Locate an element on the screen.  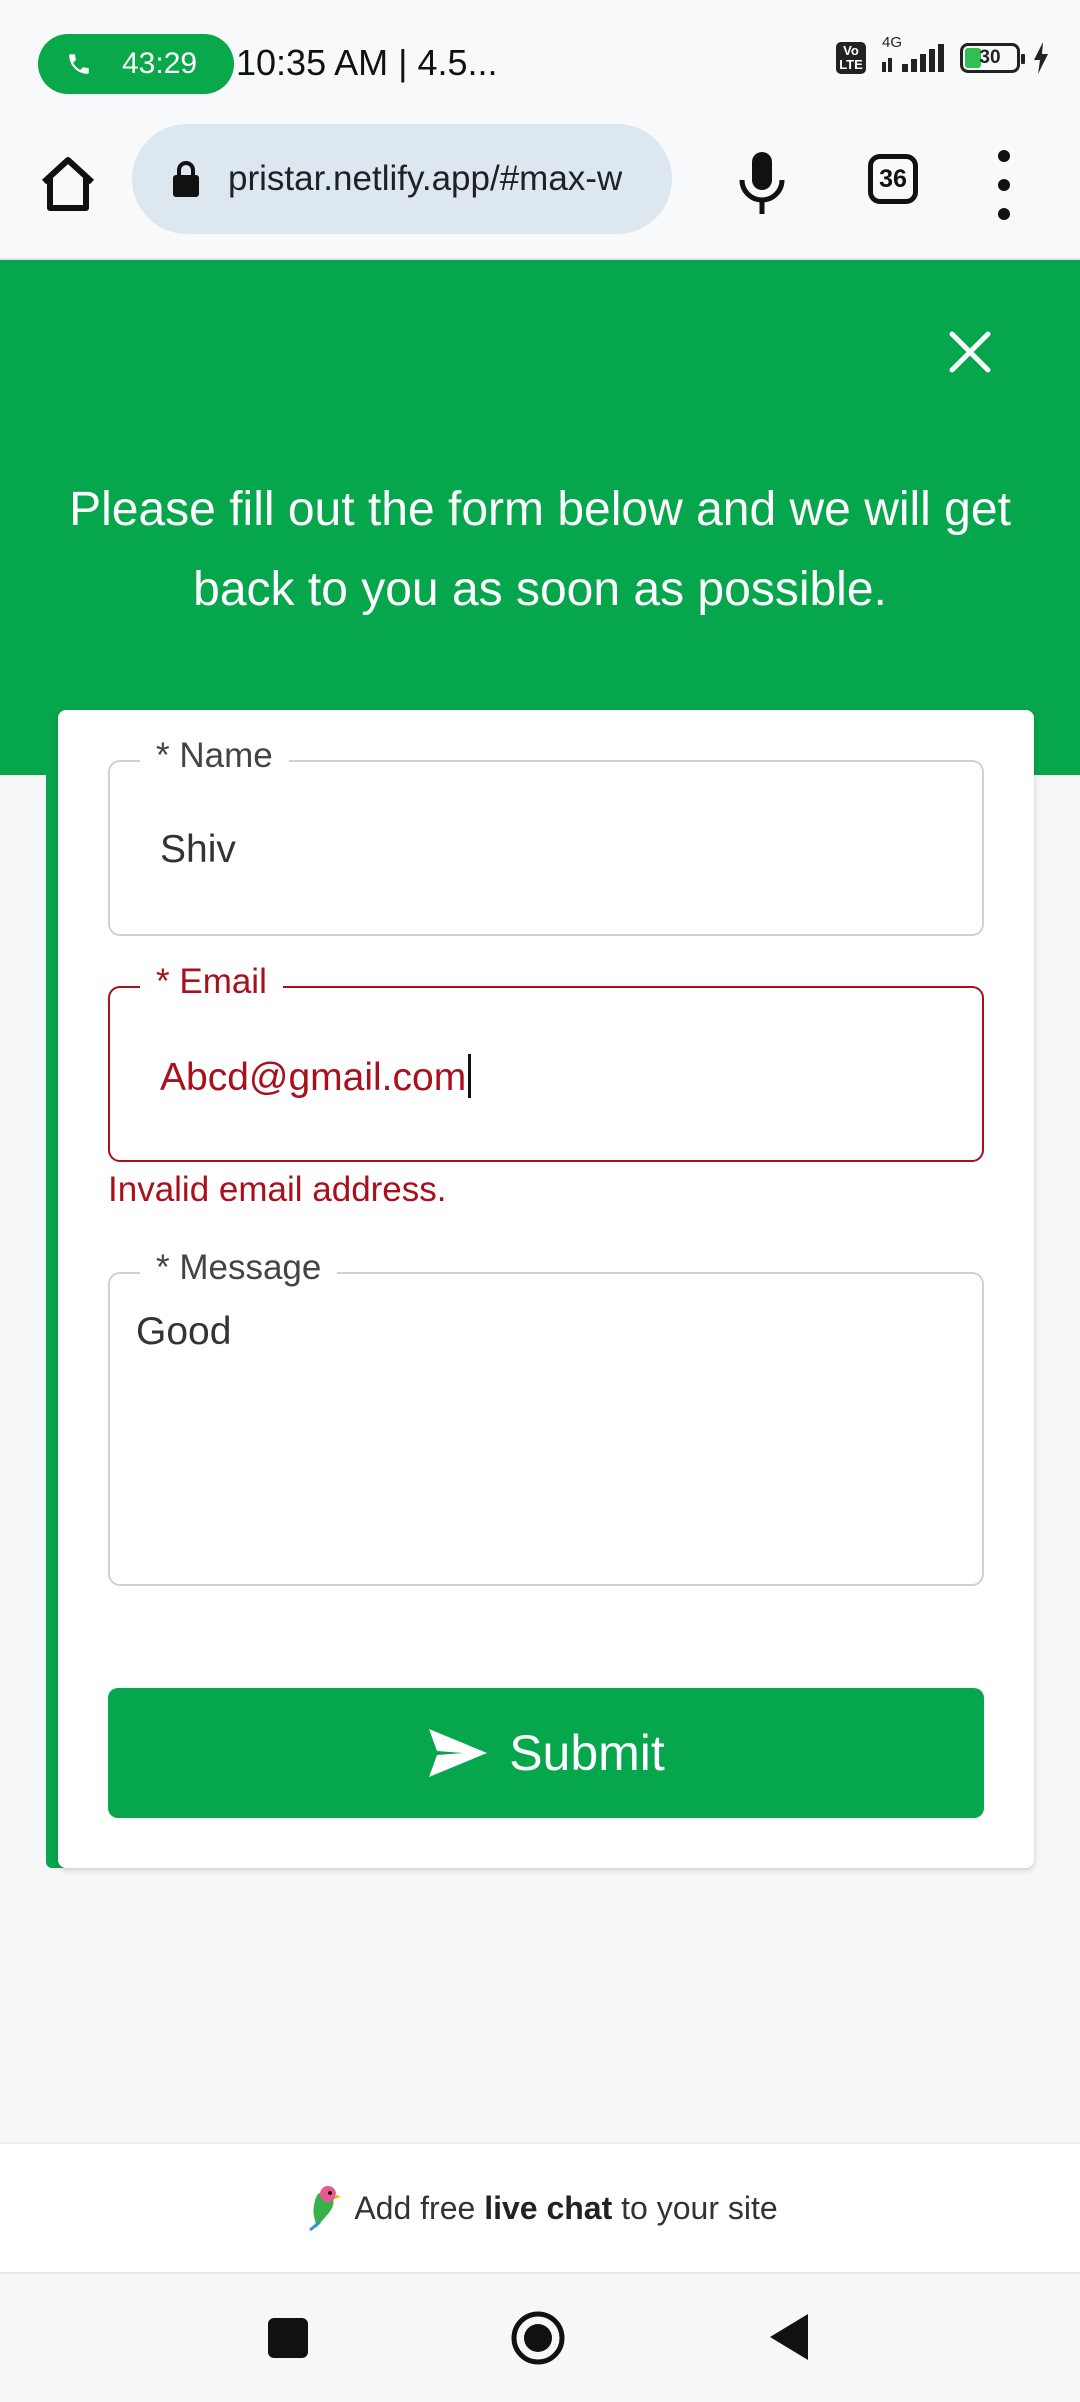
system-icons: Vo LTE 4G 30 is located at coordinates (943, 55).